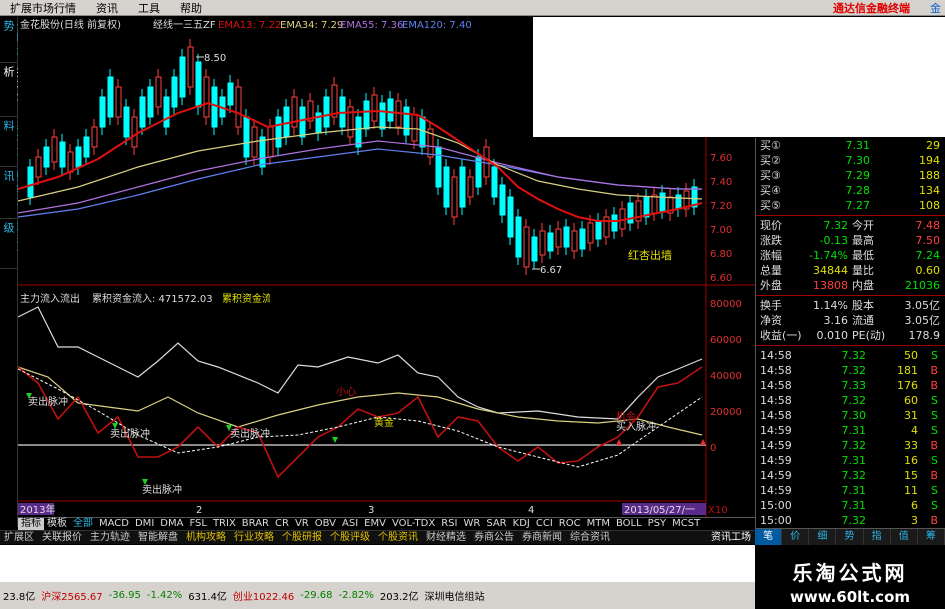 The width and height of the screenshot is (945, 609). What do you see at coordinates (107, 8) in the screenshot?
I see `menu-item-news: 资讯` at bounding box center [107, 8].